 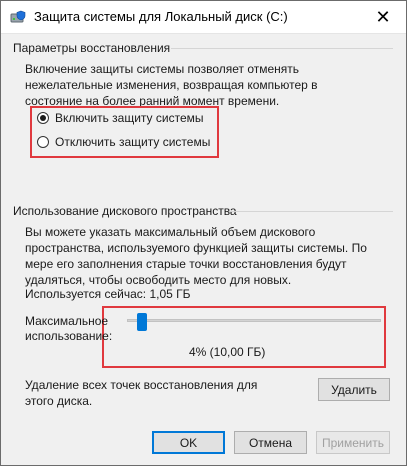 What do you see at coordinates (108, 294) in the screenshot?
I see `current-usage: Используется сейчас: 1,05 ГБ` at bounding box center [108, 294].